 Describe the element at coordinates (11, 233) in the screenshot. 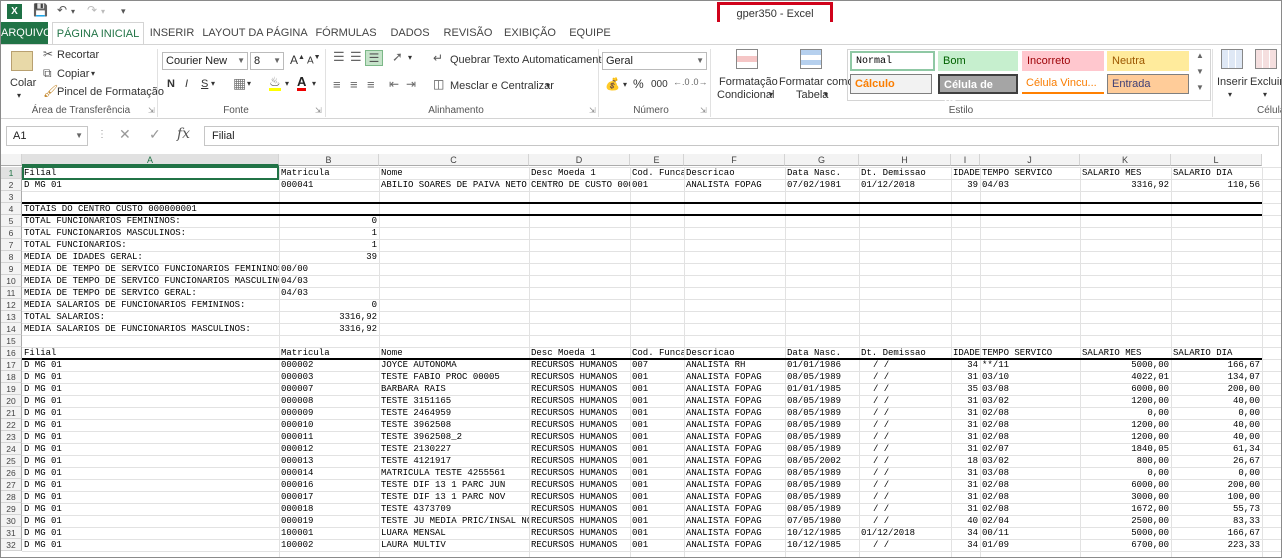

I see `row-header: 6` at that location.